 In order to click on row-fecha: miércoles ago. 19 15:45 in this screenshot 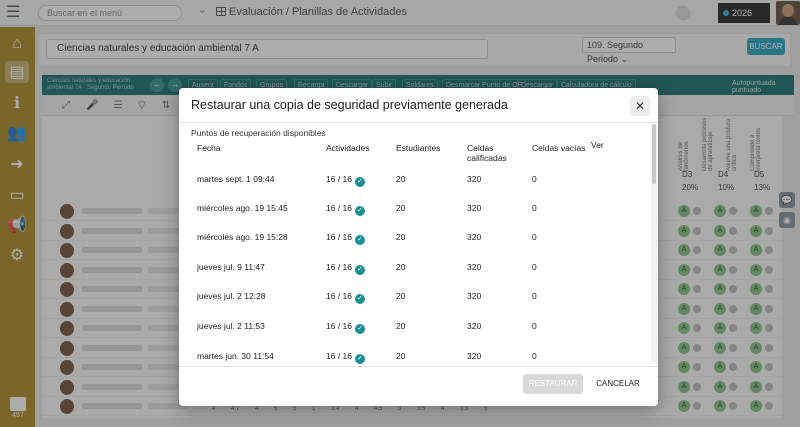, I will do `click(242, 208)`.